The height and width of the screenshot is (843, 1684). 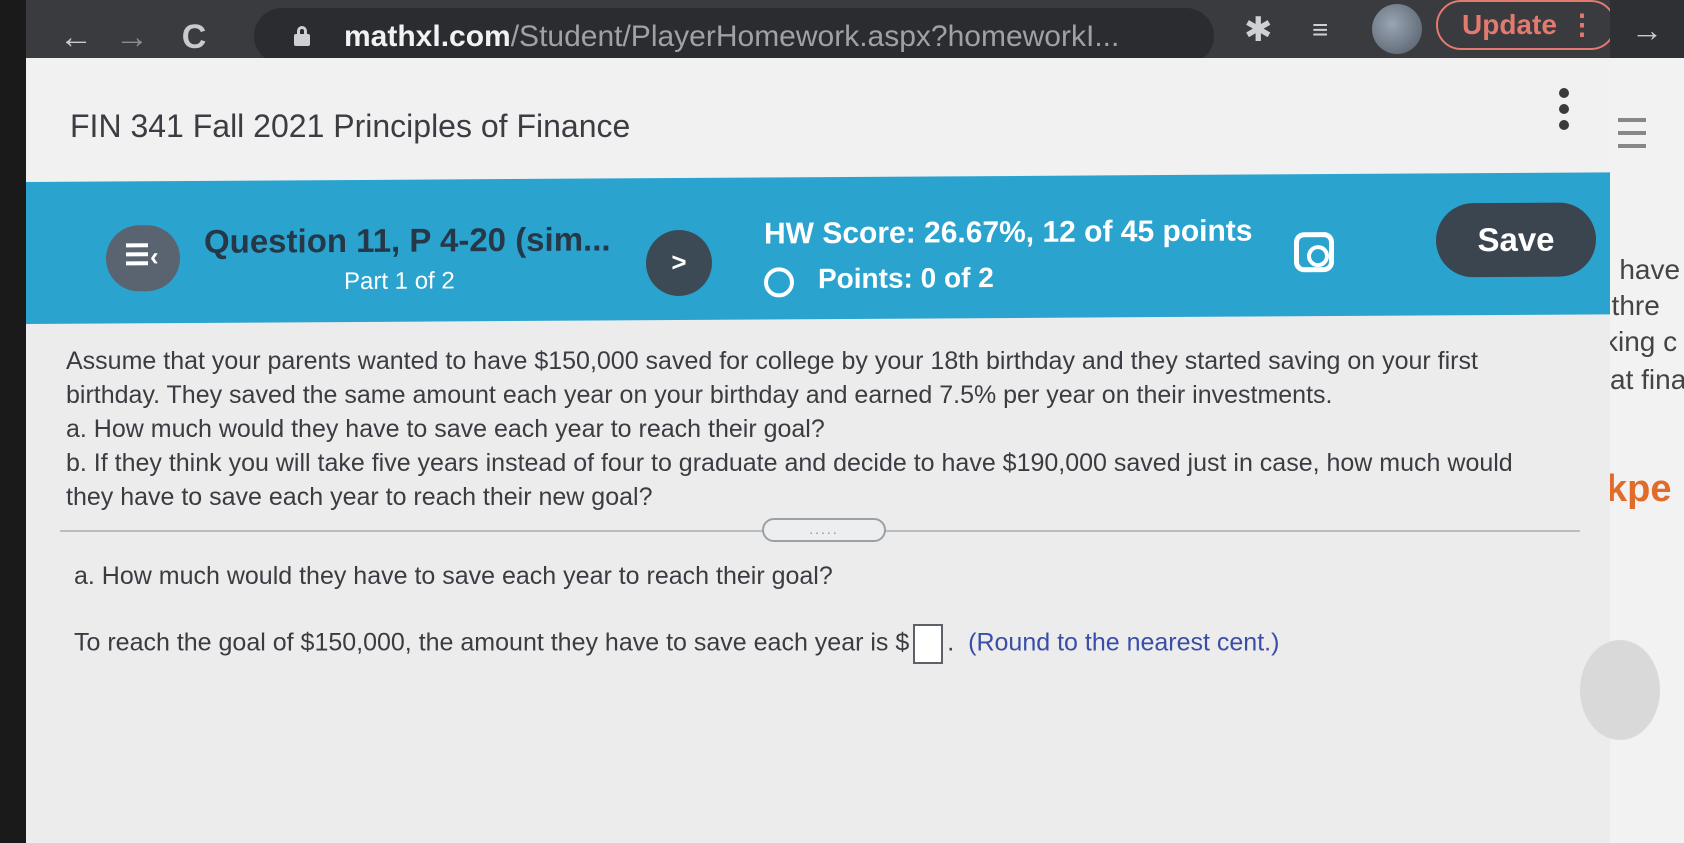 I want to click on browser-menu-icon: ⋮, so click(x=1582, y=25).